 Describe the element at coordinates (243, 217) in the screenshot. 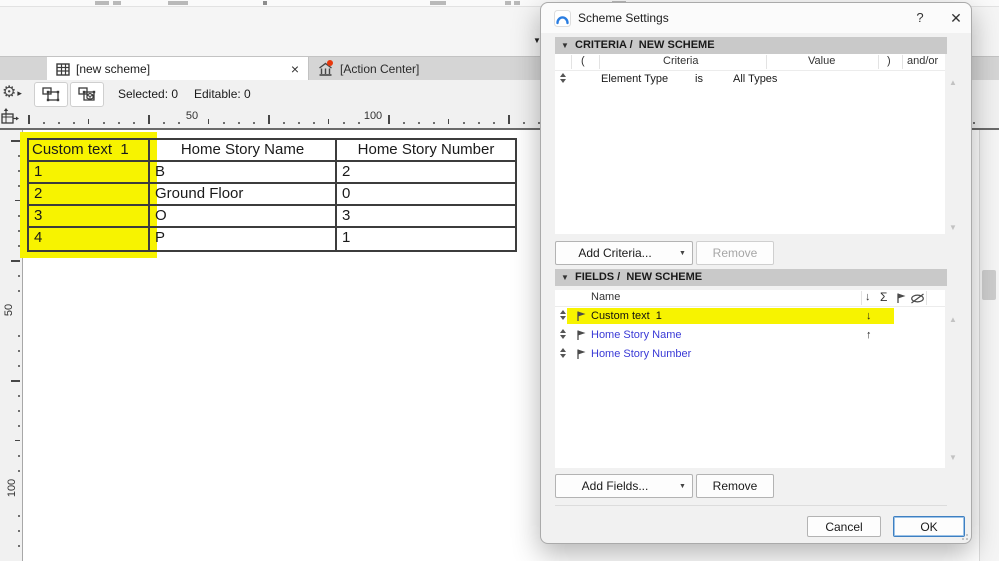

I see `table-cell: O` at that location.